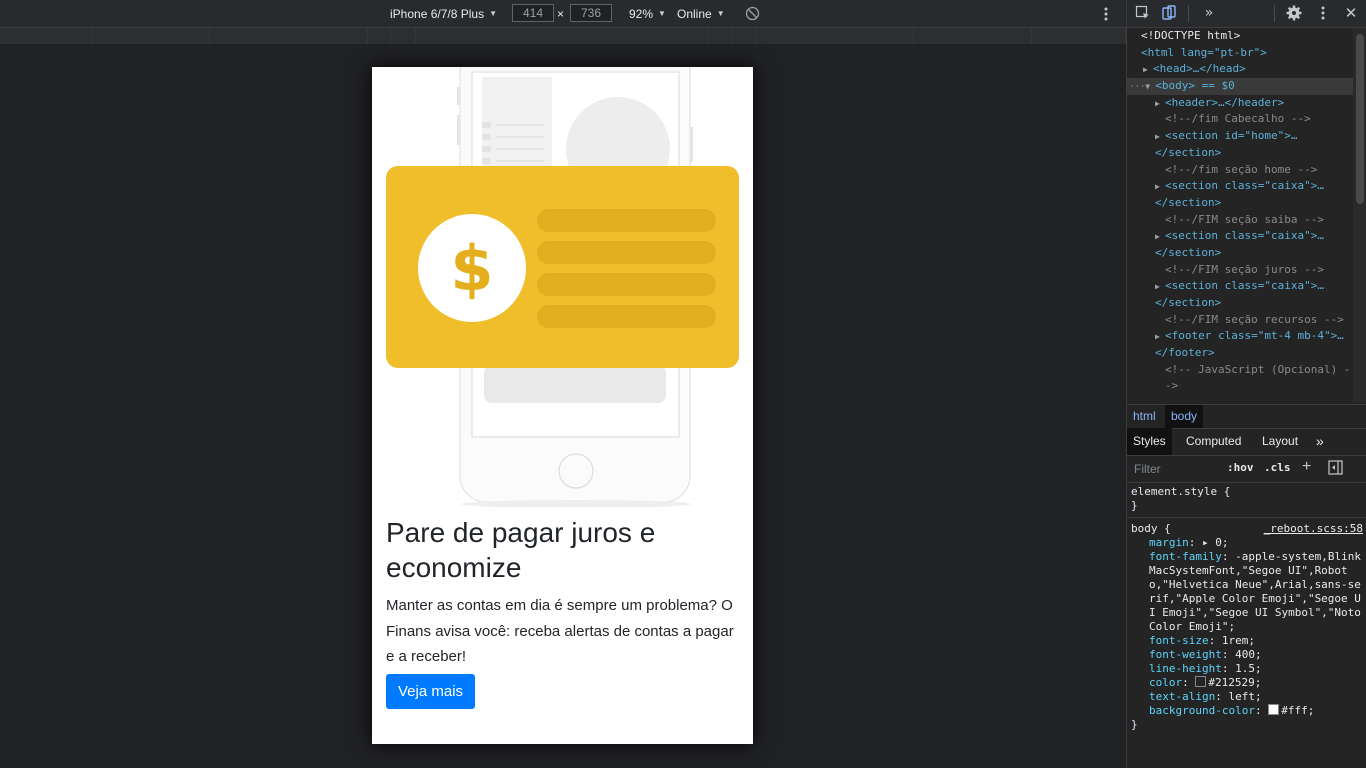 The width and height of the screenshot is (1366, 768). What do you see at coordinates (1351, 13) in the screenshot?
I see `close-icon: ✕` at bounding box center [1351, 13].